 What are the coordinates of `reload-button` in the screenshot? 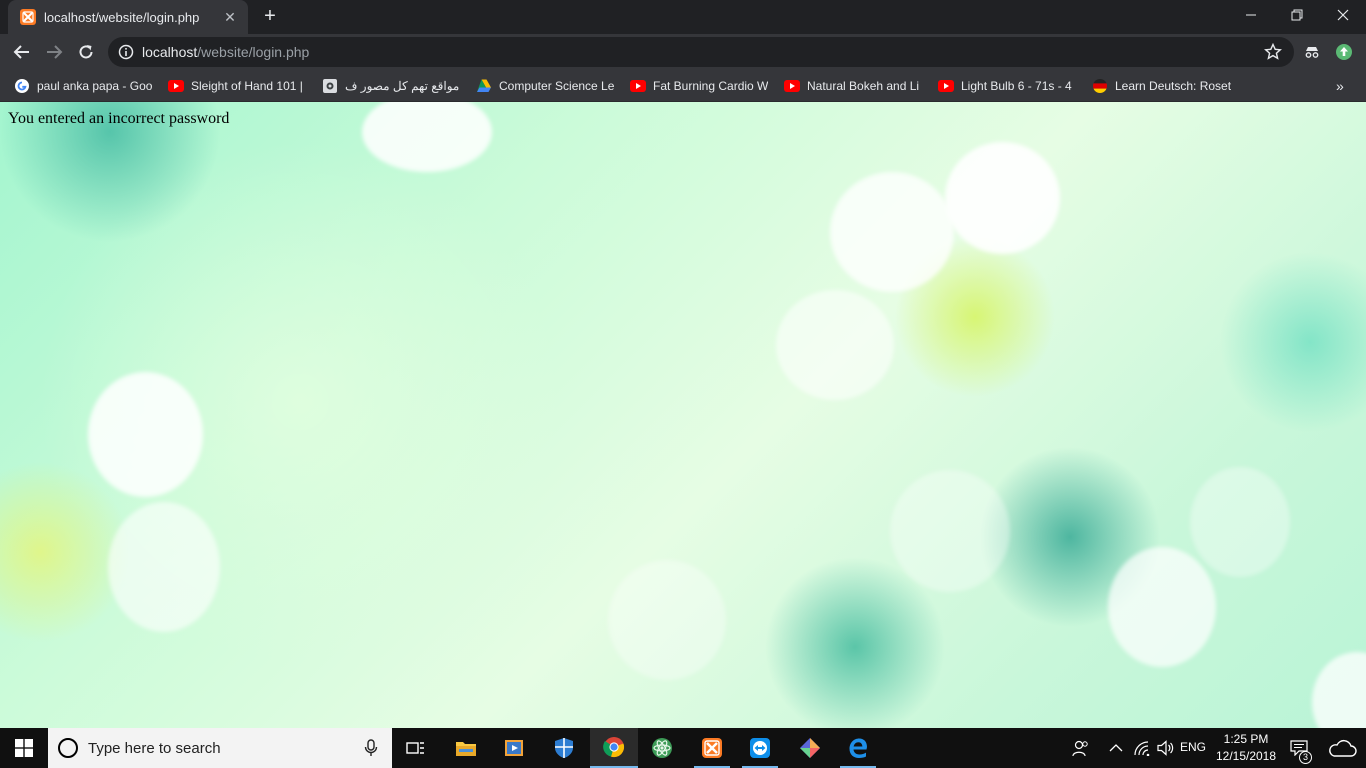 It's located at (86, 52).